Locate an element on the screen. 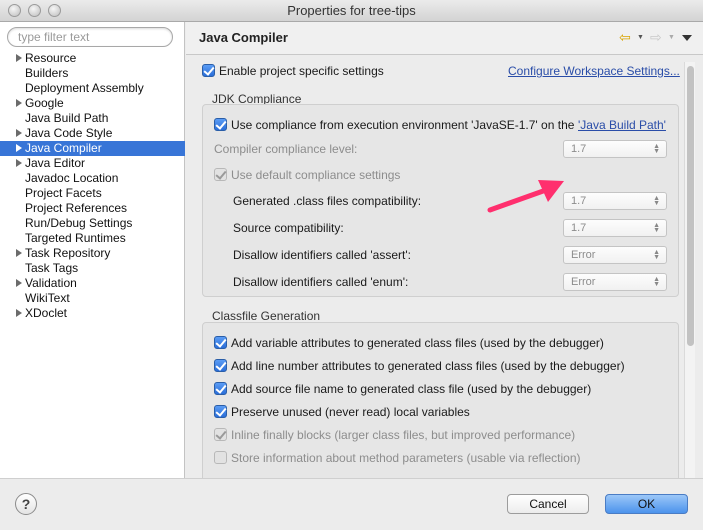 The image size is (703, 530). tree-item-label: Task Tags is located at coordinates (52, 268).